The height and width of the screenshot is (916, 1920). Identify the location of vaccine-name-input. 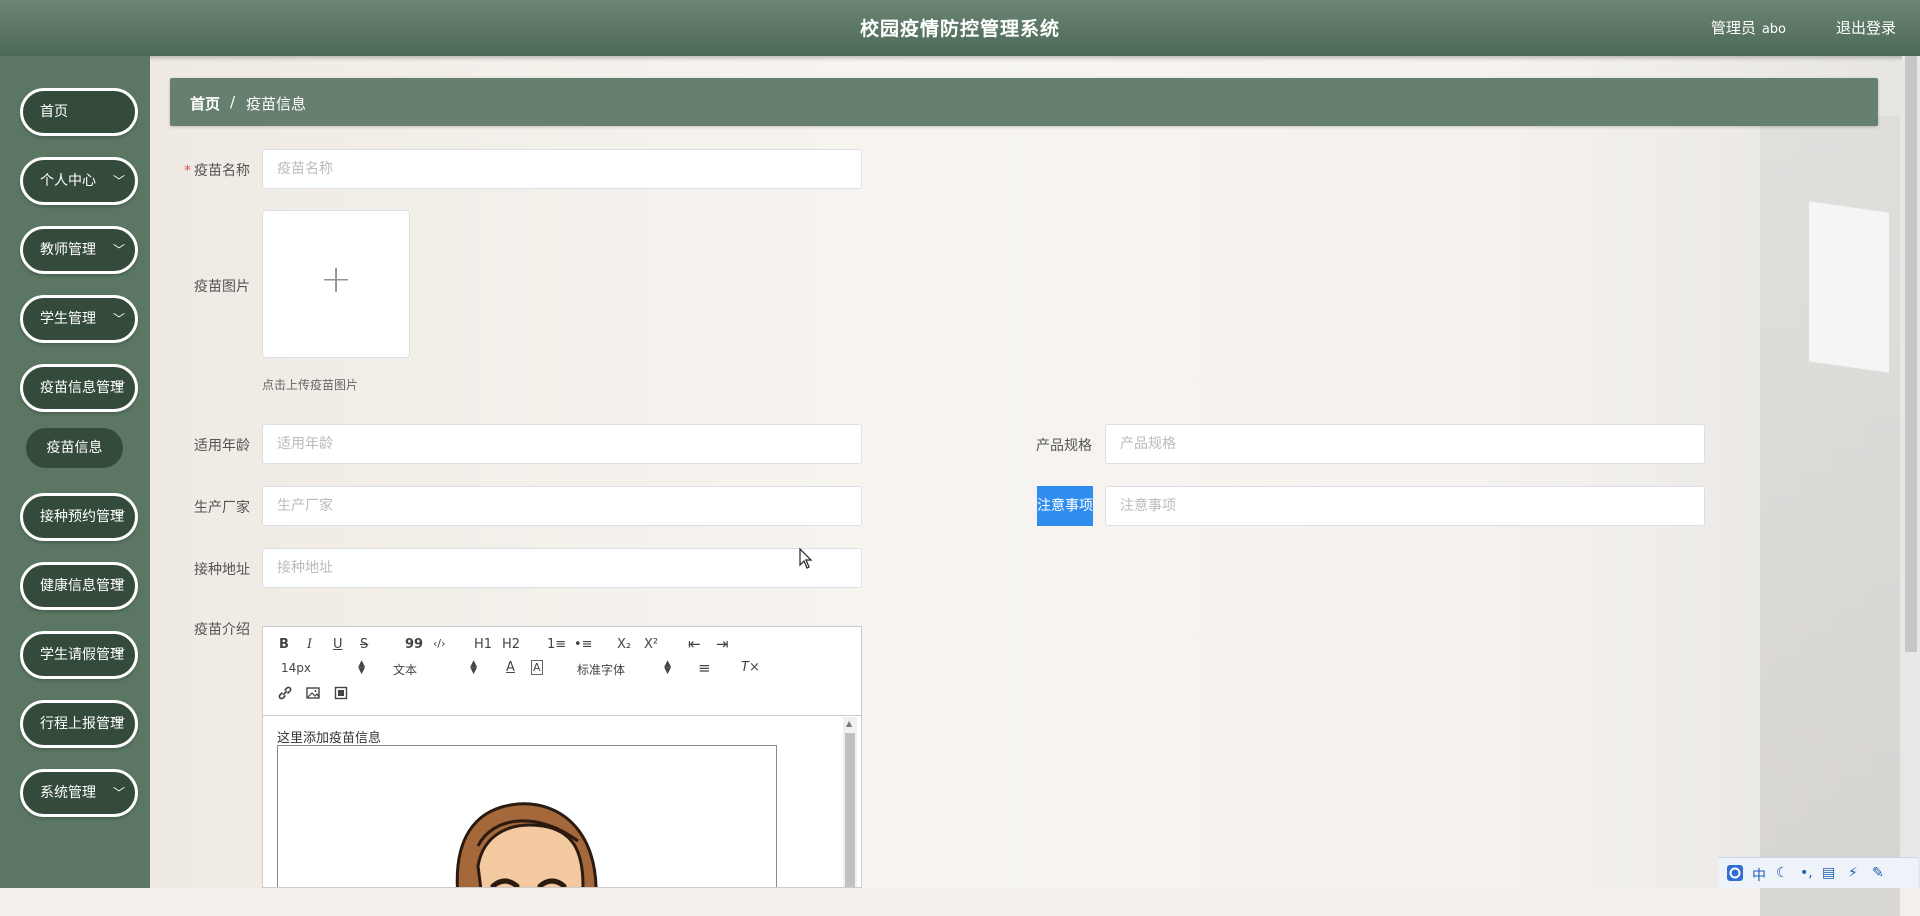
(562, 169).